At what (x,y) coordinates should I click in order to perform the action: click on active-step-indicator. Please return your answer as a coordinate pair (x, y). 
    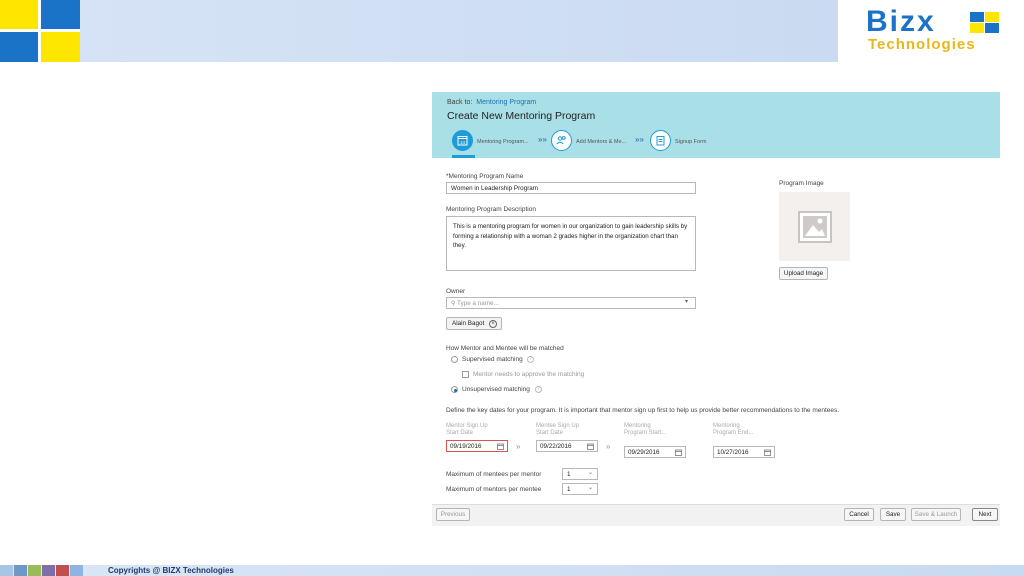
    Looking at the image, I should click on (463, 156).